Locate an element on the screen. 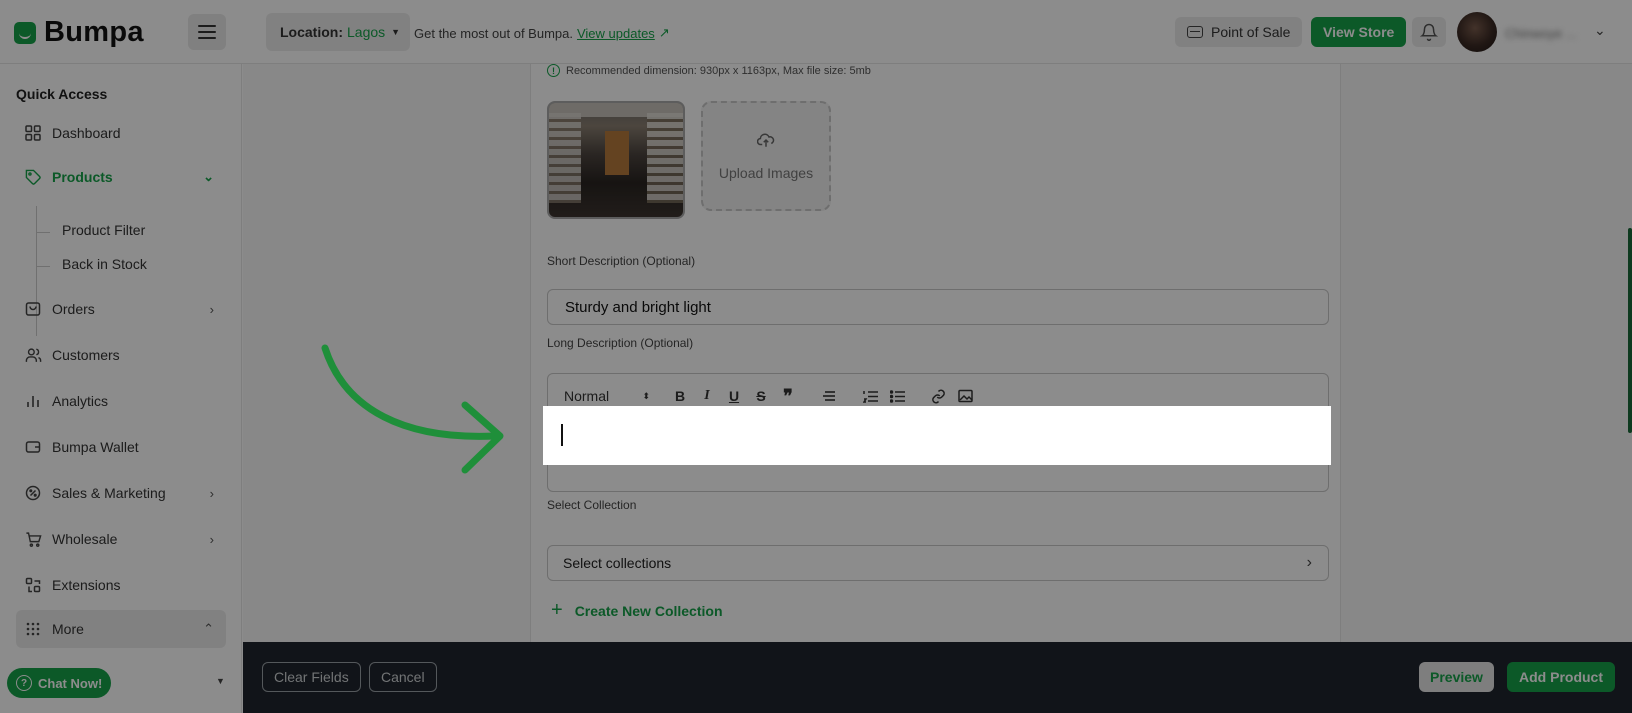 The image size is (1632, 713). sidebar-item-analytics: Analytics is located at coordinates (121, 401).